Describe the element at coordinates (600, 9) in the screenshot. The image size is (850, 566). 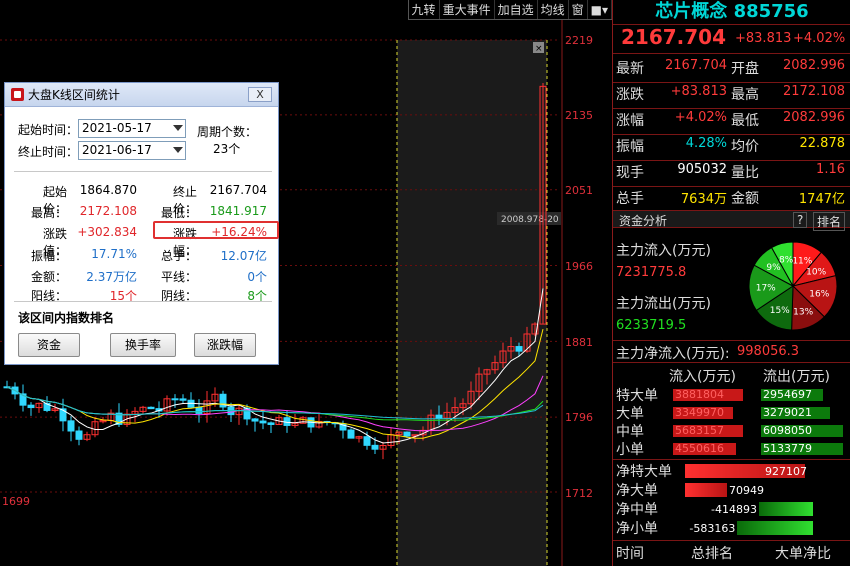
I see `toolbar-menu-icon: ■▾` at that location.